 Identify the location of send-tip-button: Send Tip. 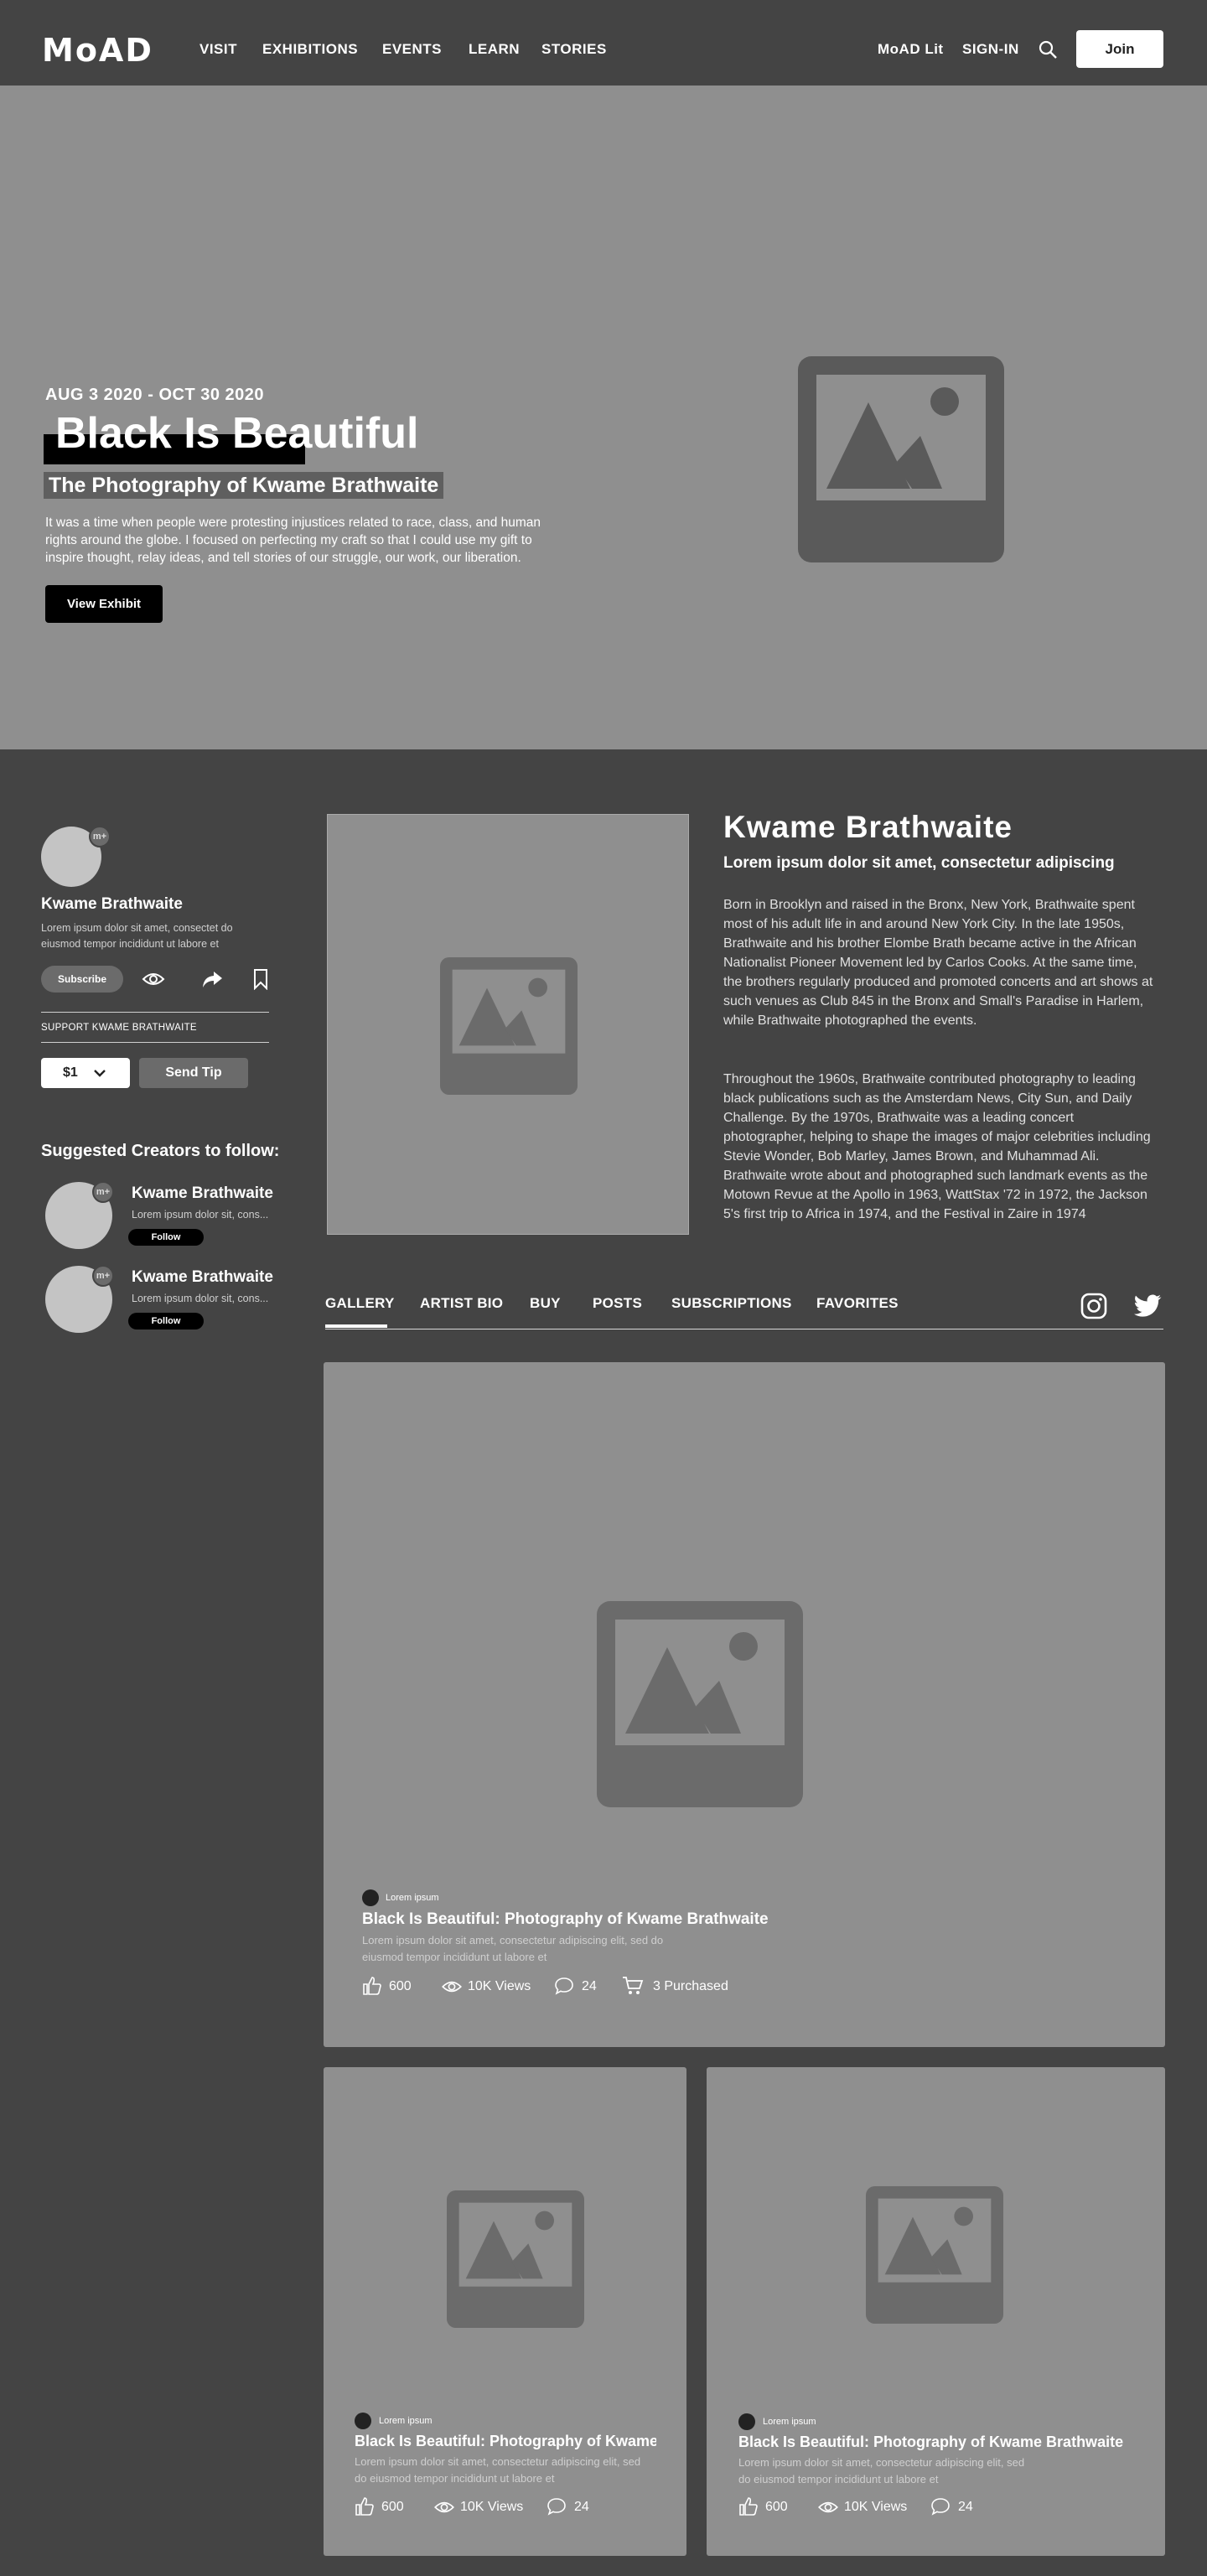
(193, 1073).